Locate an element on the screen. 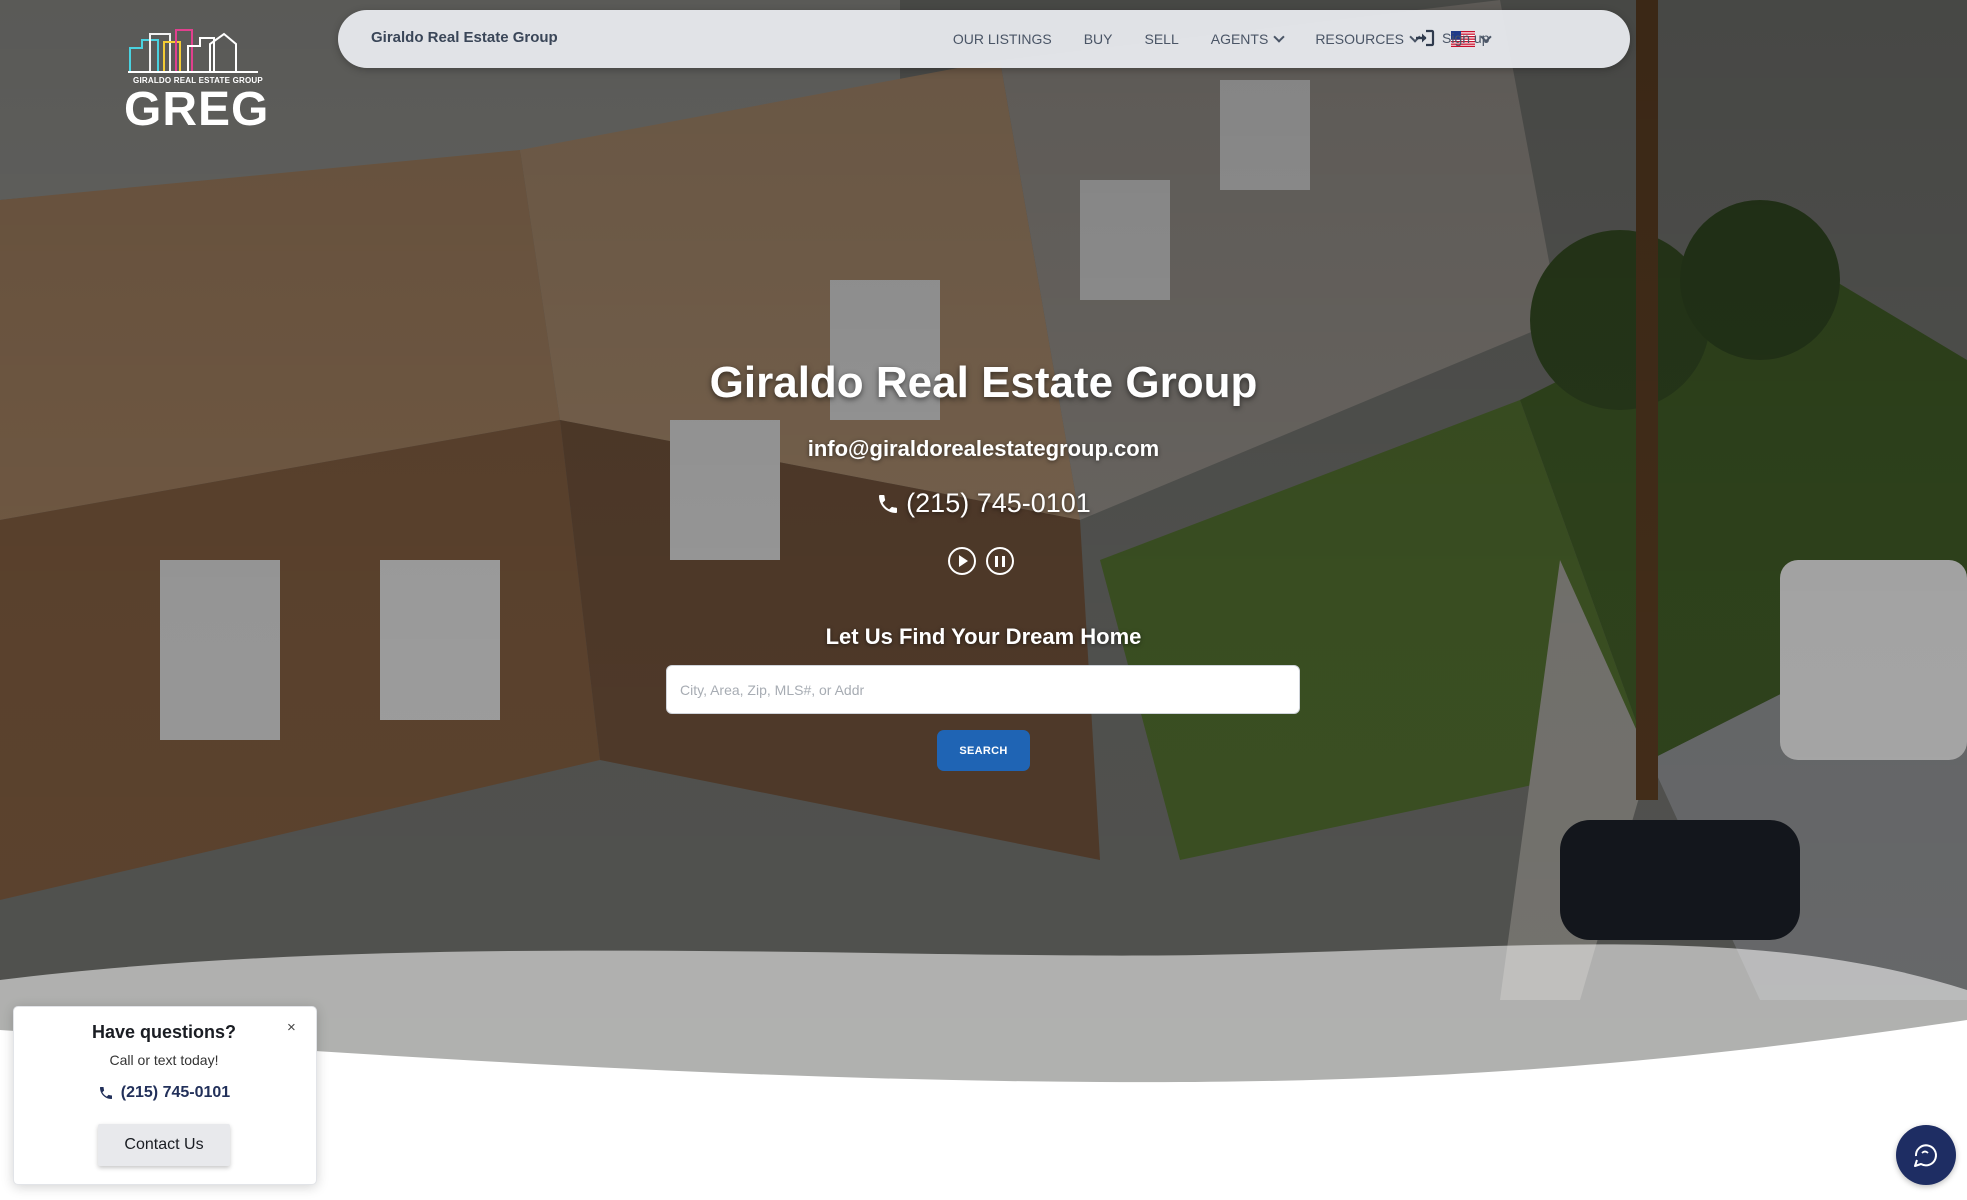 This screenshot has width=1967, height=1200. nav-links: OUR LISTINGS BUY SELL AGENTS RESOURCES is located at coordinates (1222, 39).